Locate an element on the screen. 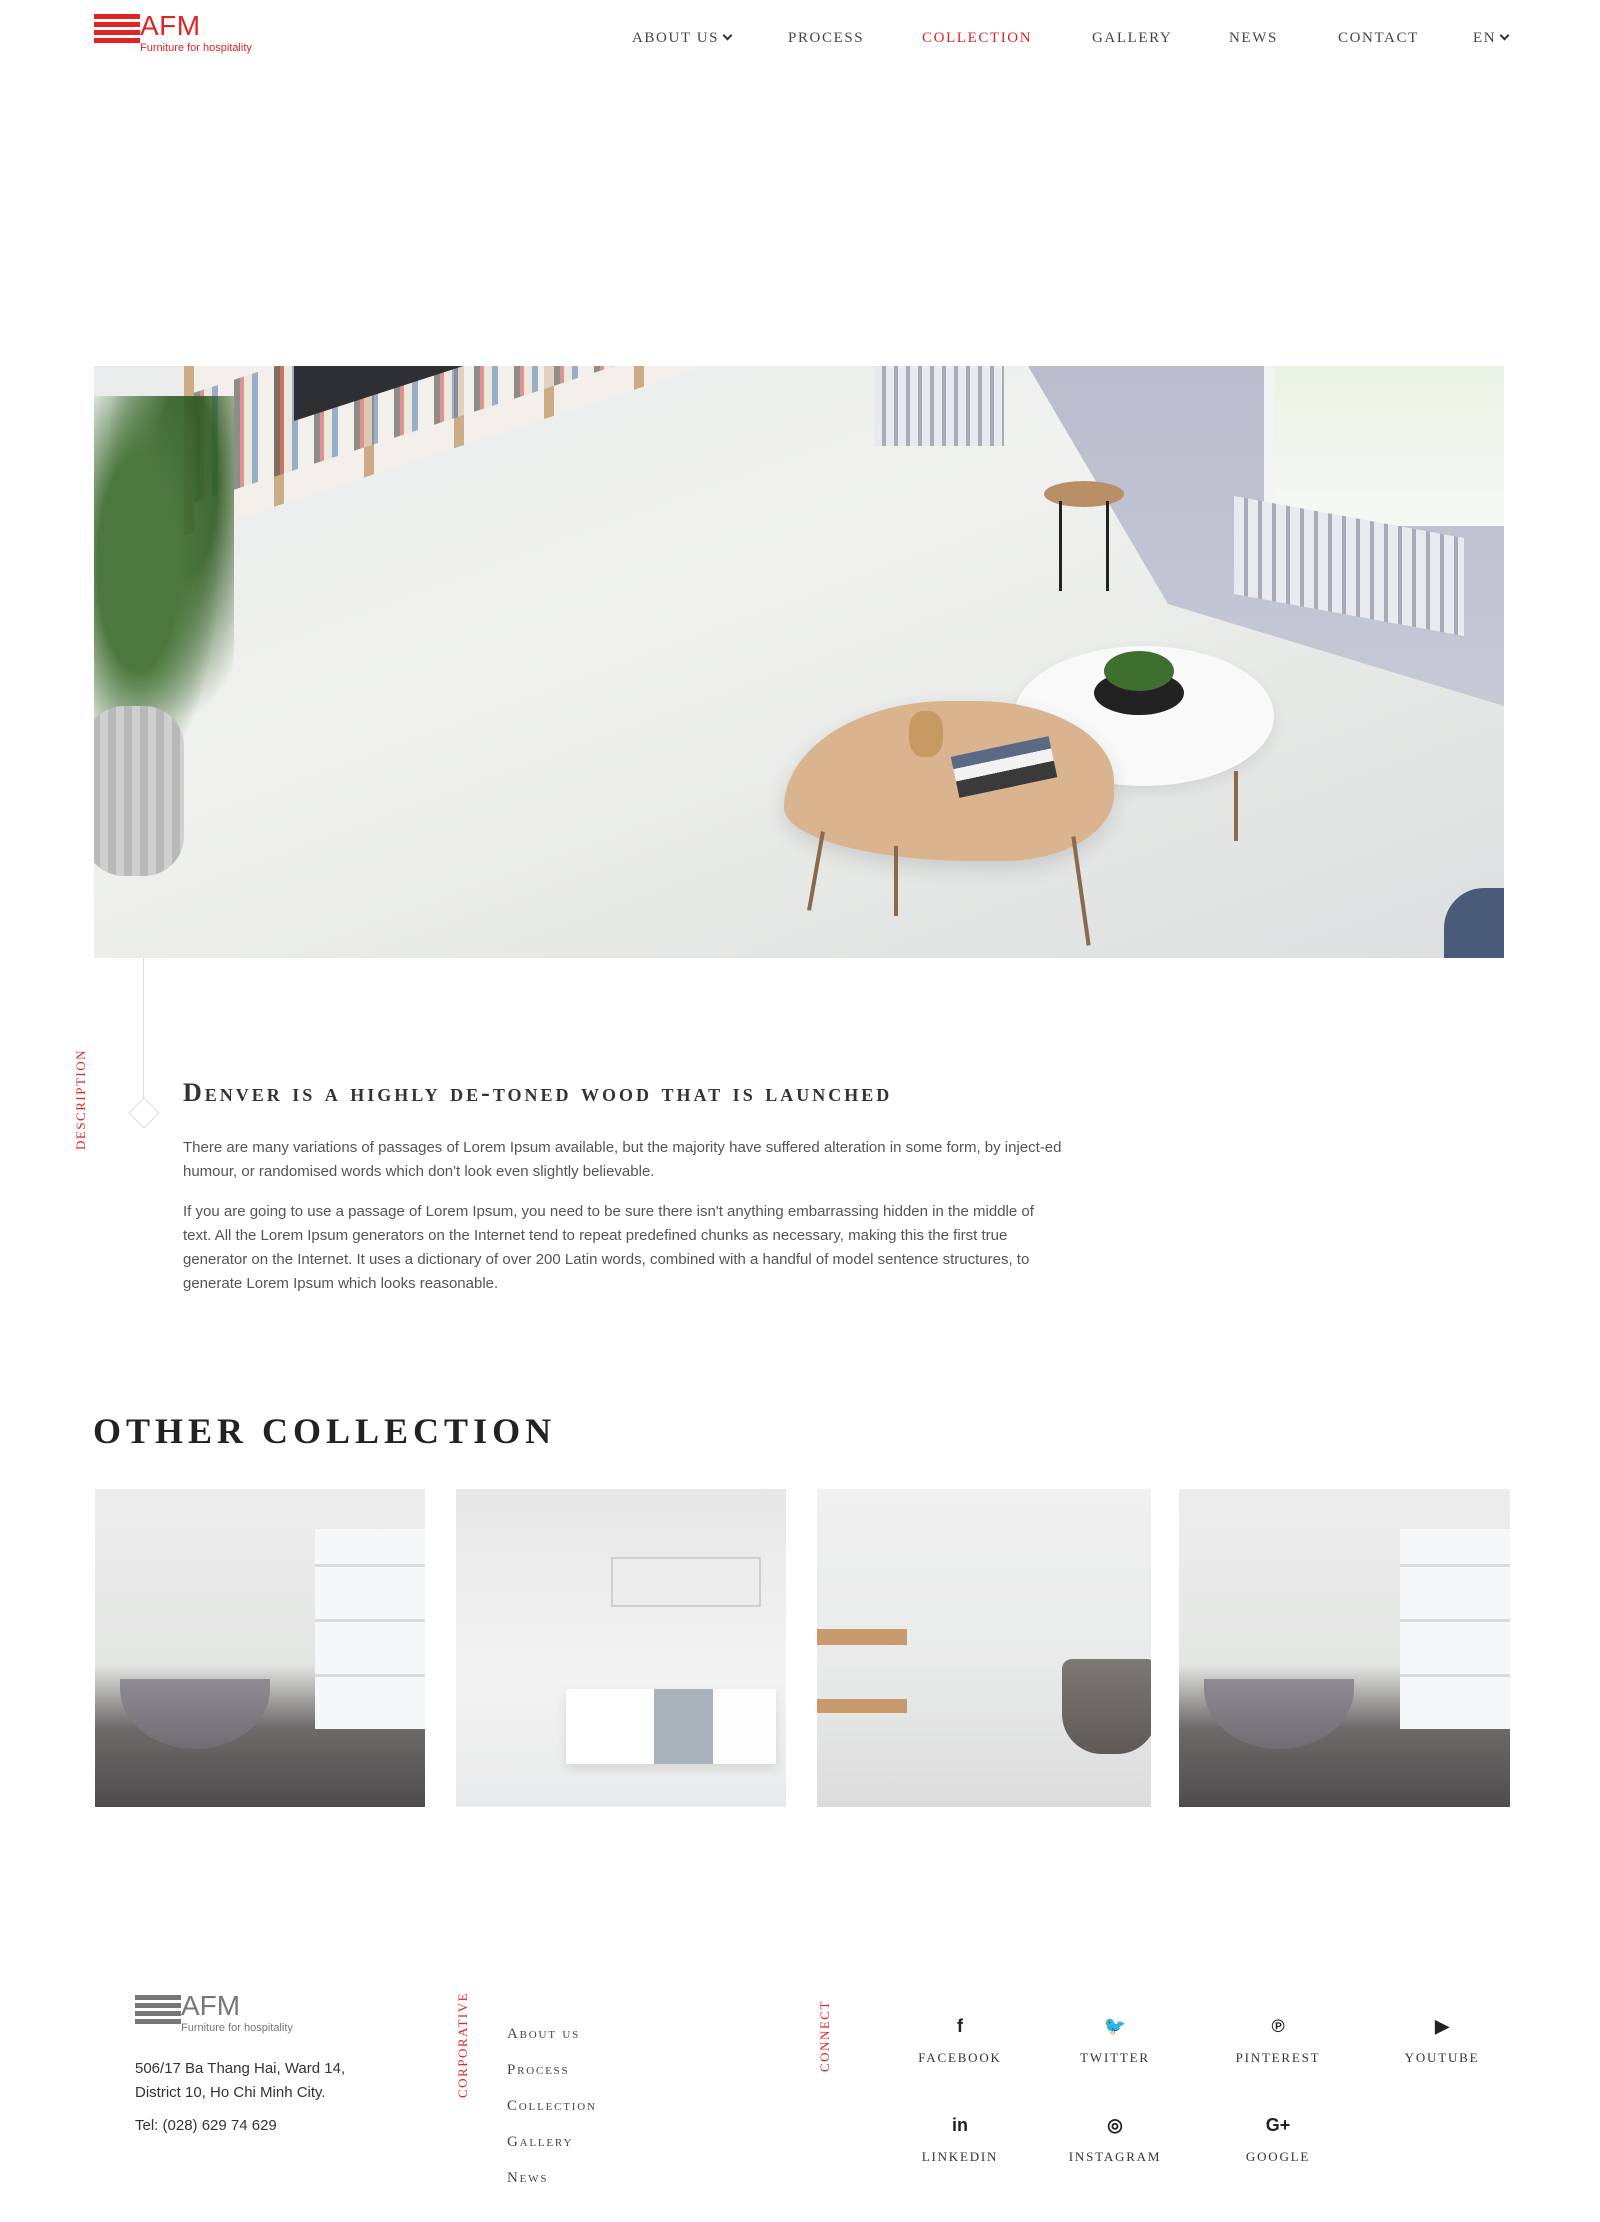 The height and width of the screenshot is (2222, 1600). other-collection-title: OTHER COLLECTION is located at coordinates (325, 1431).